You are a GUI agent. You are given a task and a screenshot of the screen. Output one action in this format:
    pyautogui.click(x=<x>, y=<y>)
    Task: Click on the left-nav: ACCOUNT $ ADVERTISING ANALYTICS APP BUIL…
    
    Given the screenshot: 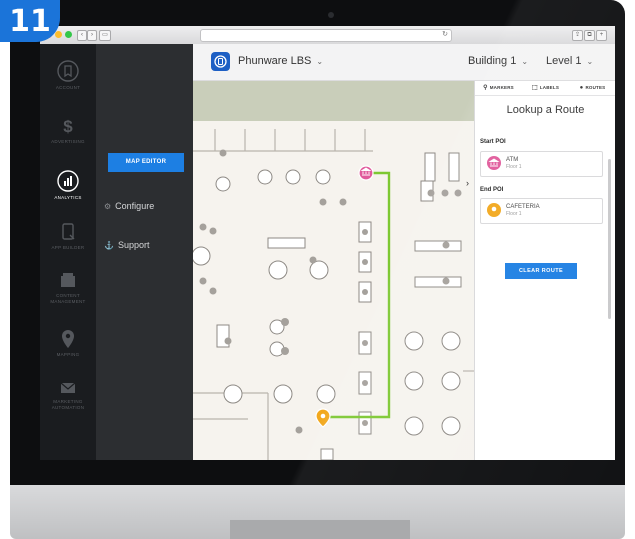 What is the action you would take?
    pyautogui.click(x=68, y=252)
    